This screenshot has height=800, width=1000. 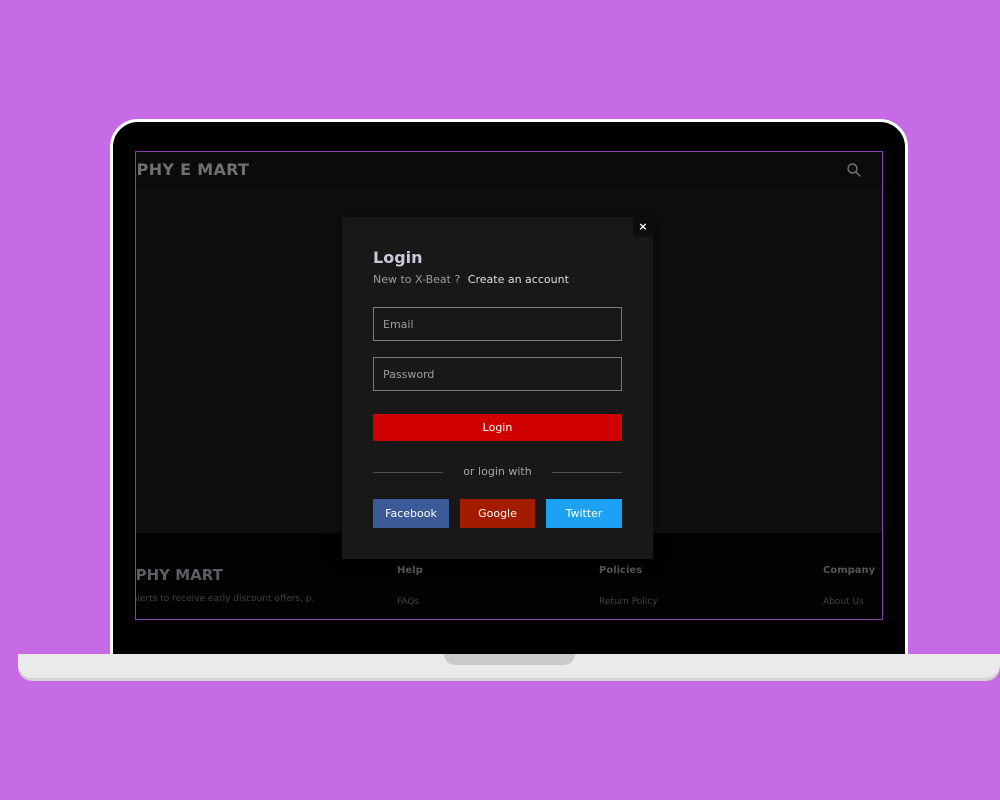 I want to click on close-icon: ×, so click(x=643, y=227).